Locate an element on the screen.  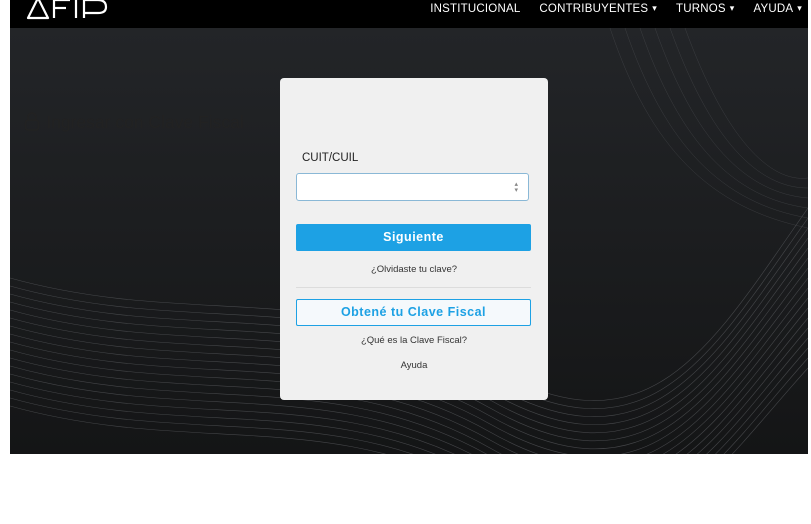
cuit-input: ▴ ▾ is located at coordinates (412, 187).